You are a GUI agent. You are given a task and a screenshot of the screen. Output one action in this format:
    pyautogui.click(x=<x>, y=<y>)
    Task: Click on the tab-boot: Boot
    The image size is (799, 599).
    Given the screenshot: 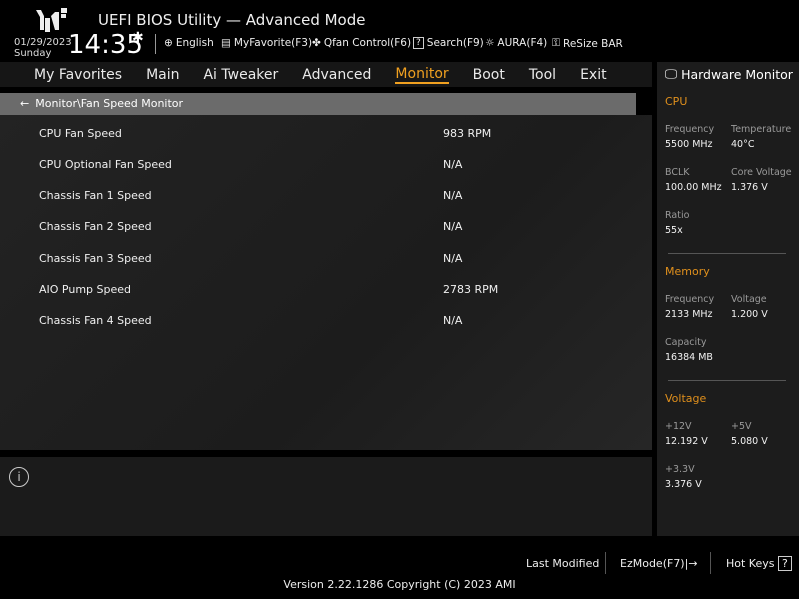 What is the action you would take?
    pyautogui.click(x=489, y=75)
    